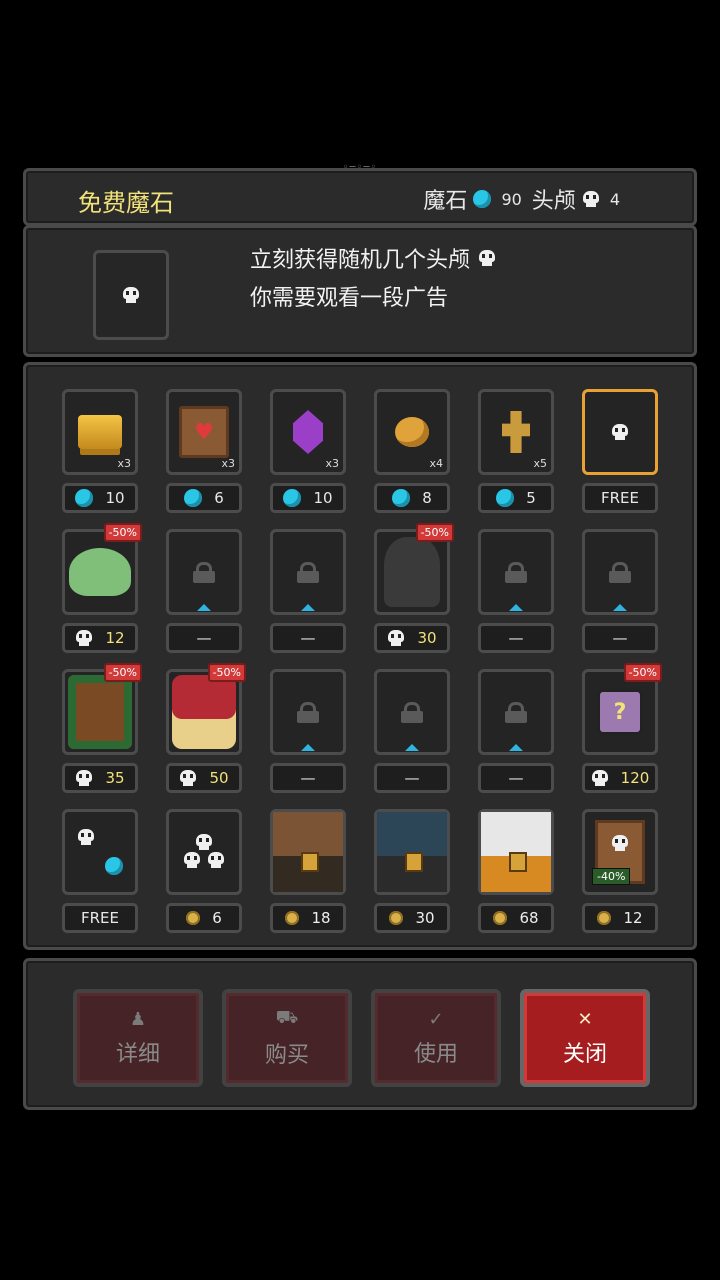  Describe the element at coordinates (100, 712) in the screenshot. I see `treant-icon` at that location.